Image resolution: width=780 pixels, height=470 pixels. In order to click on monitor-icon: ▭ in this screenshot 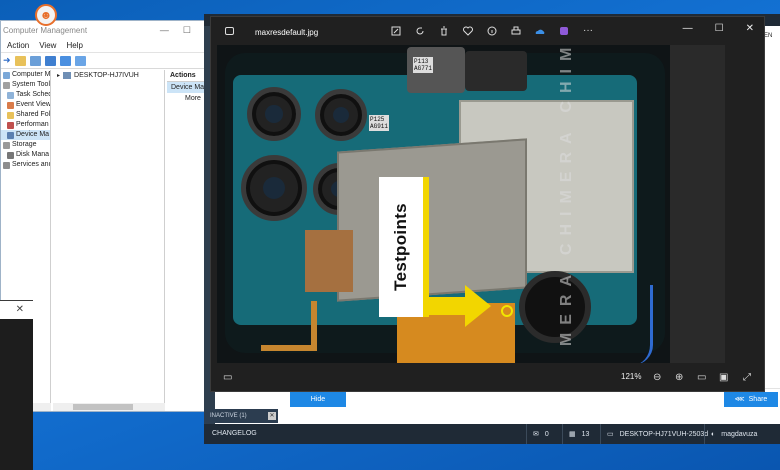, I will do `click(610, 434)`.